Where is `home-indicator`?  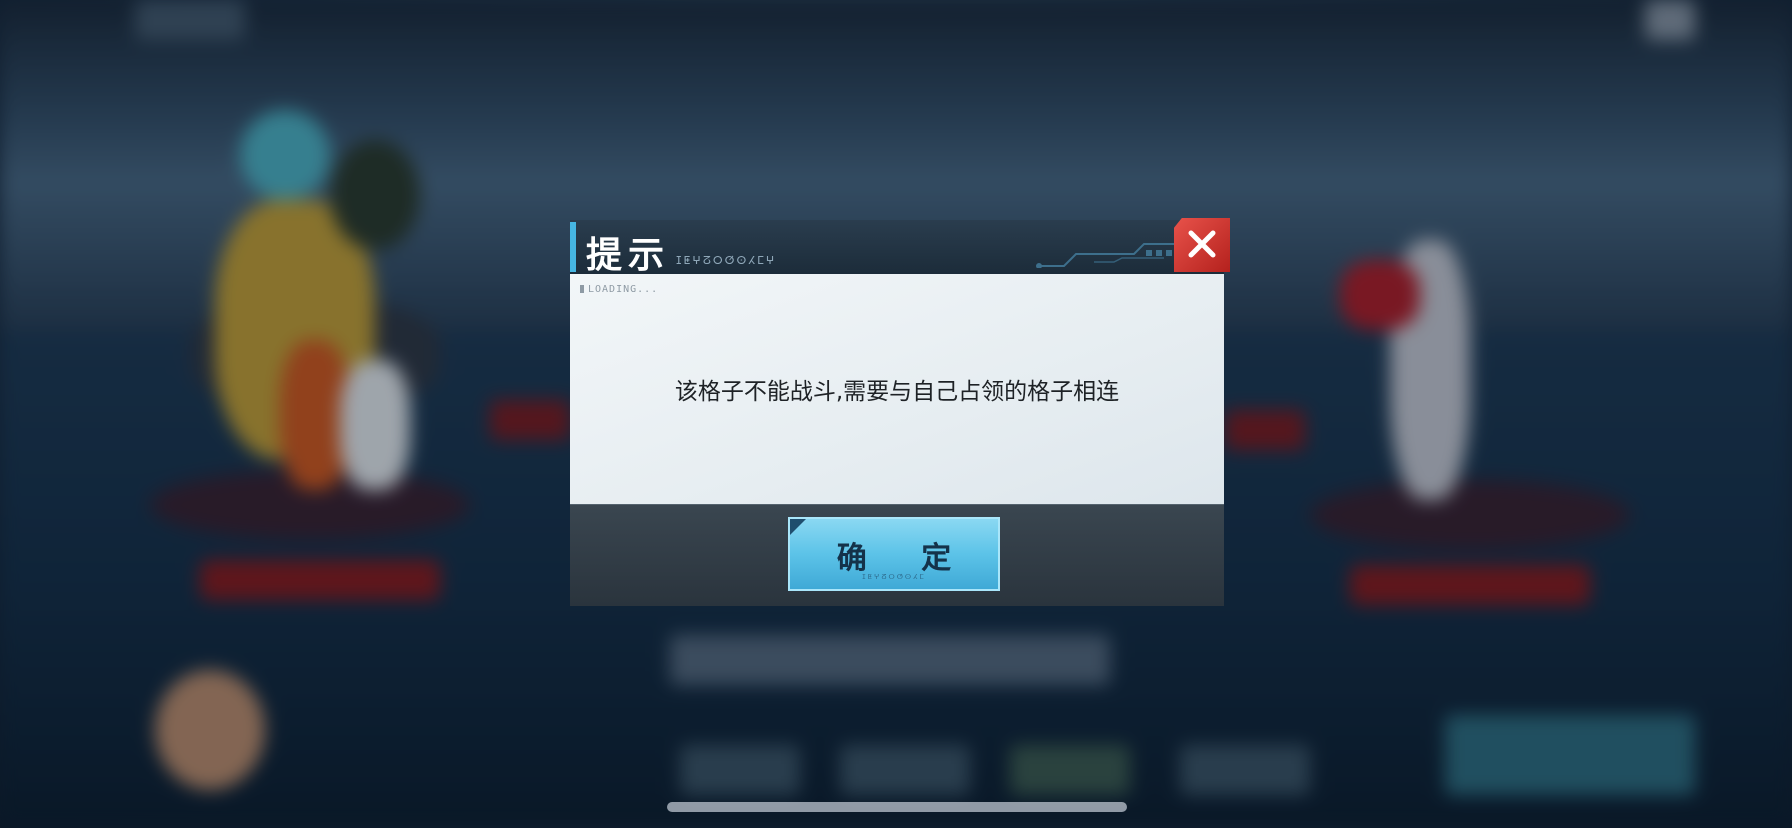
home-indicator is located at coordinates (897, 807).